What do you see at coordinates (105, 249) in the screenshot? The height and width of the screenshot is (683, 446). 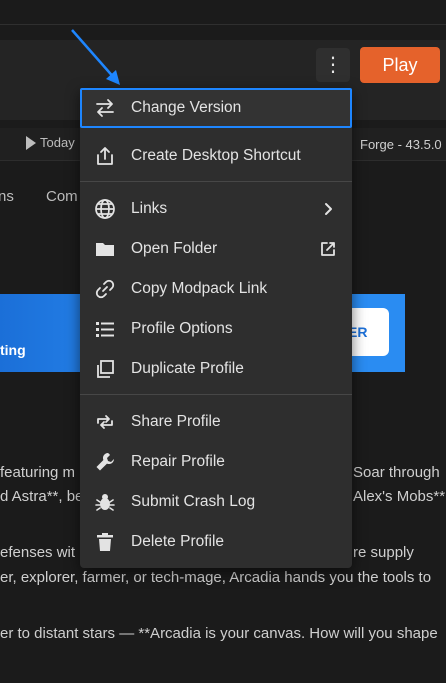 I see `folder-icon` at bounding box center [105, 249].